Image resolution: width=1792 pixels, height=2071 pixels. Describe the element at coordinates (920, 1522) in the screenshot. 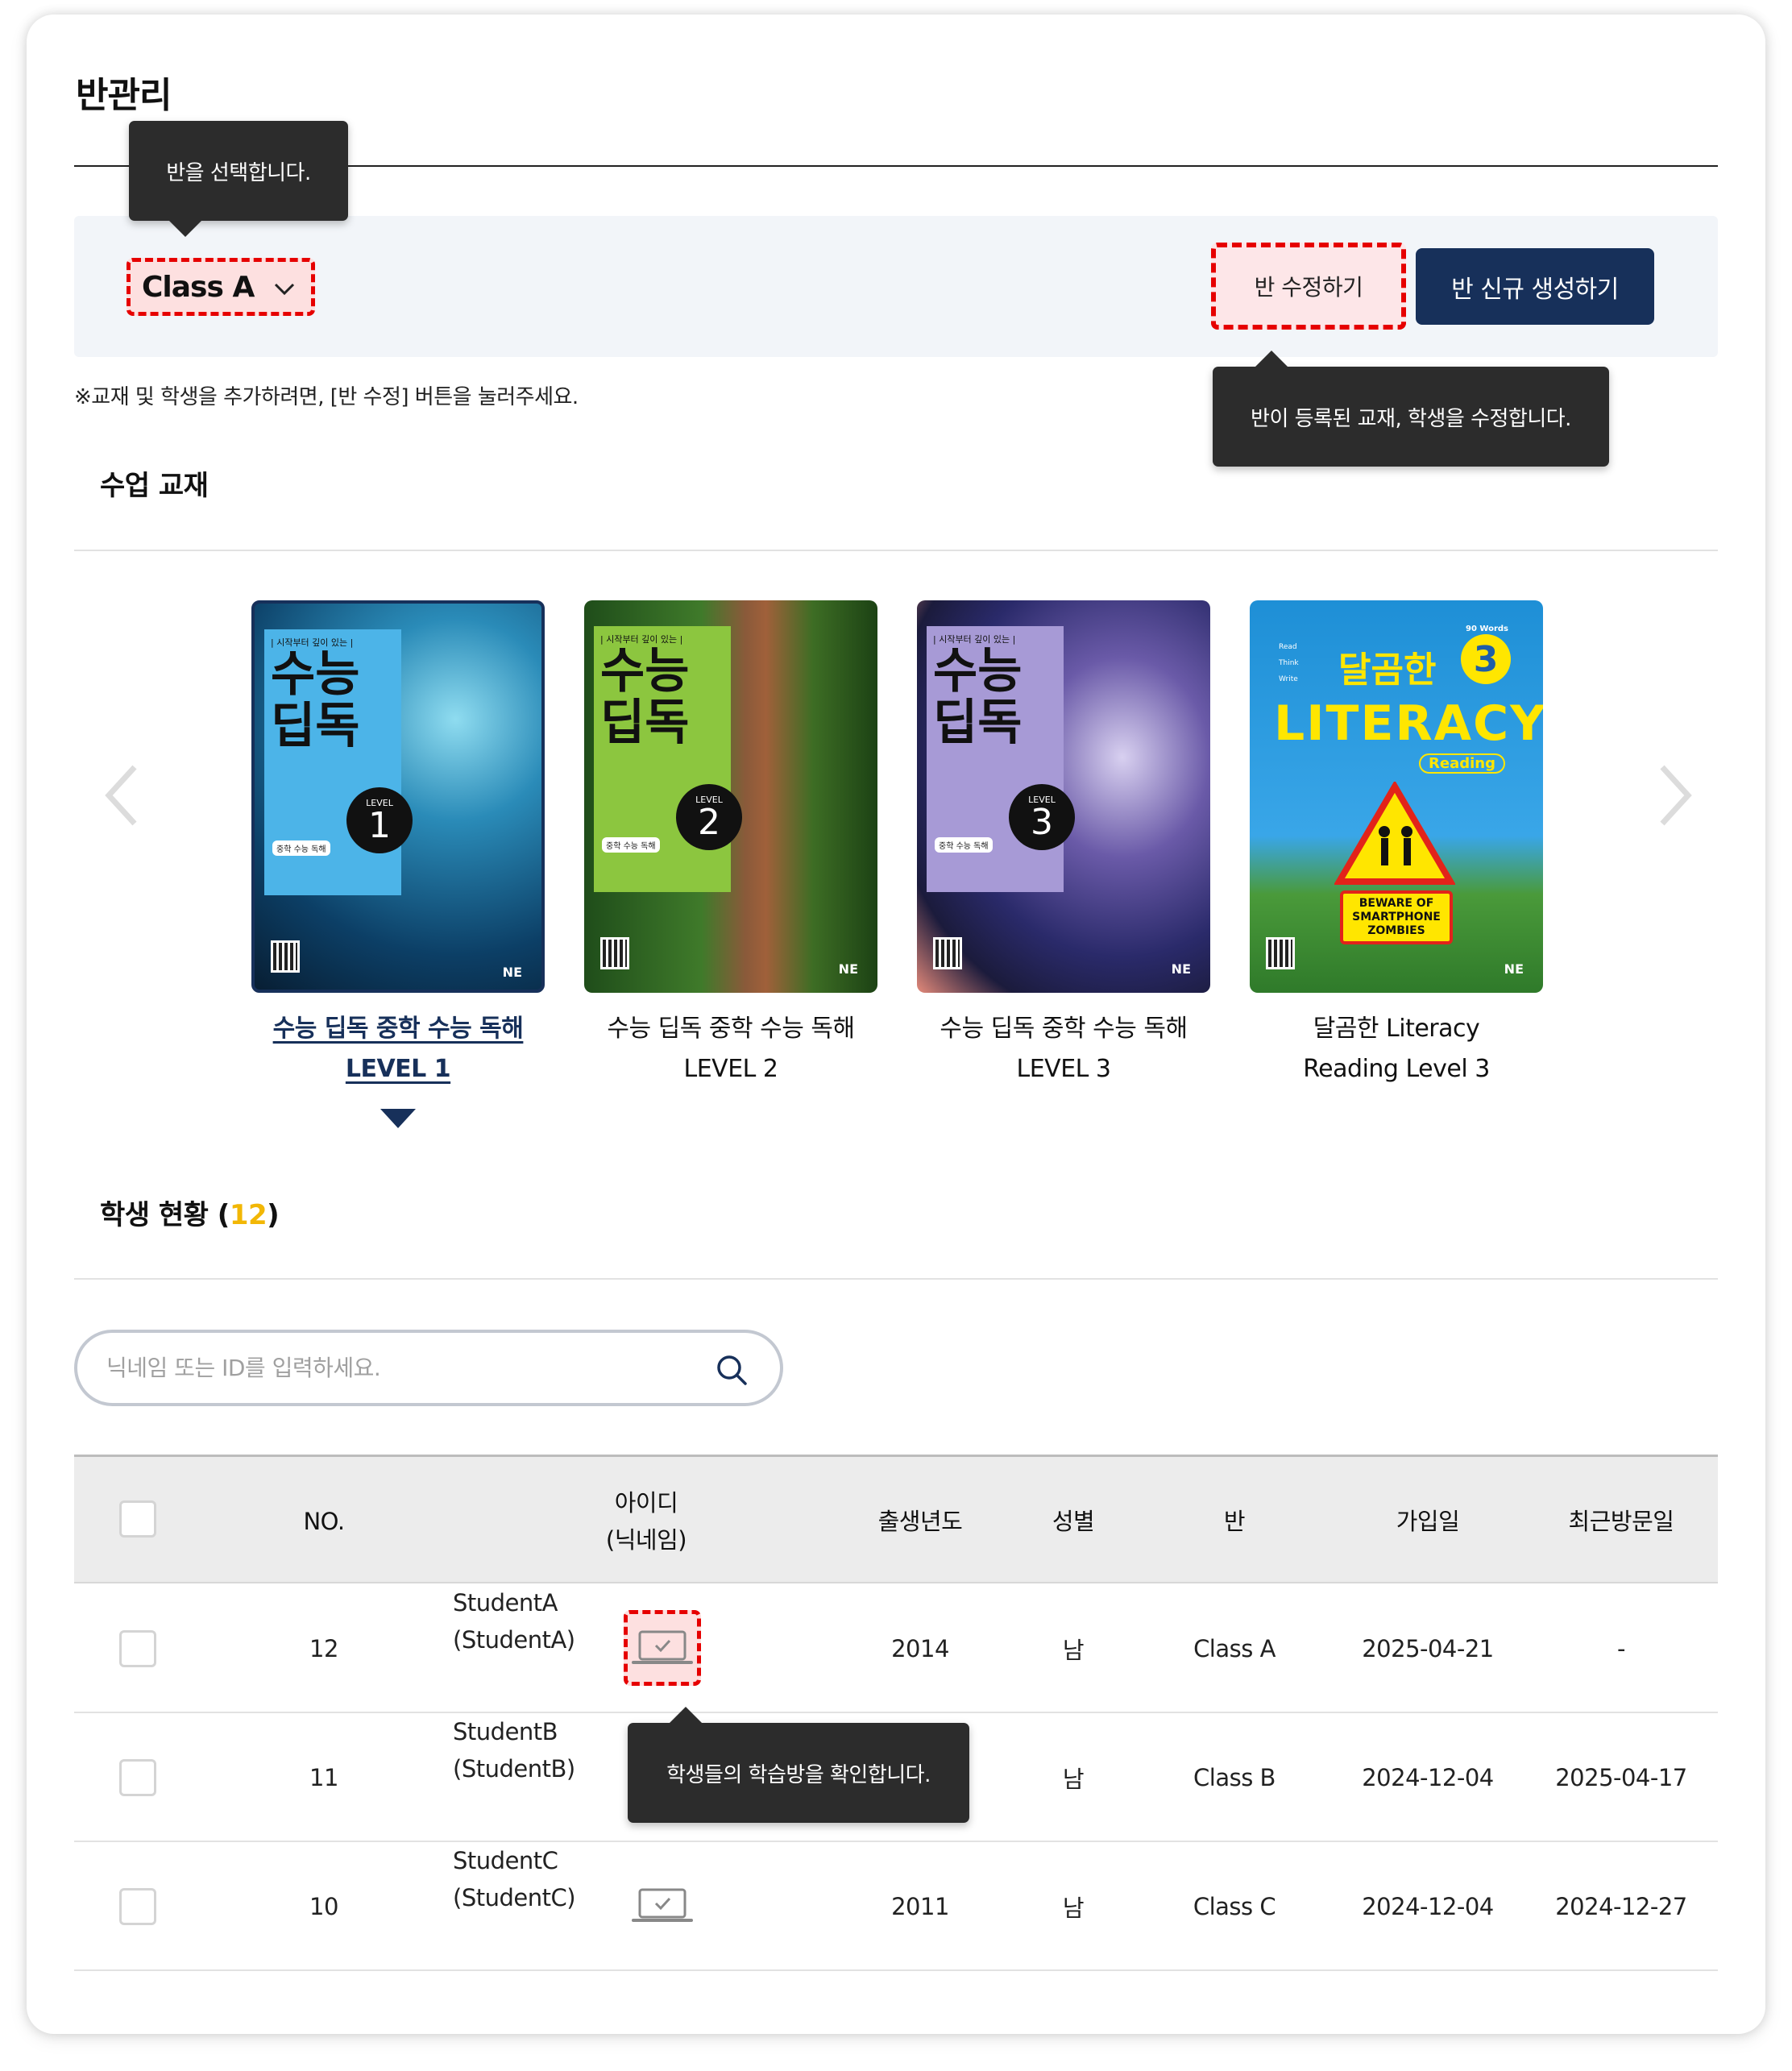

I see `col-birth: 출생년도` at that location.